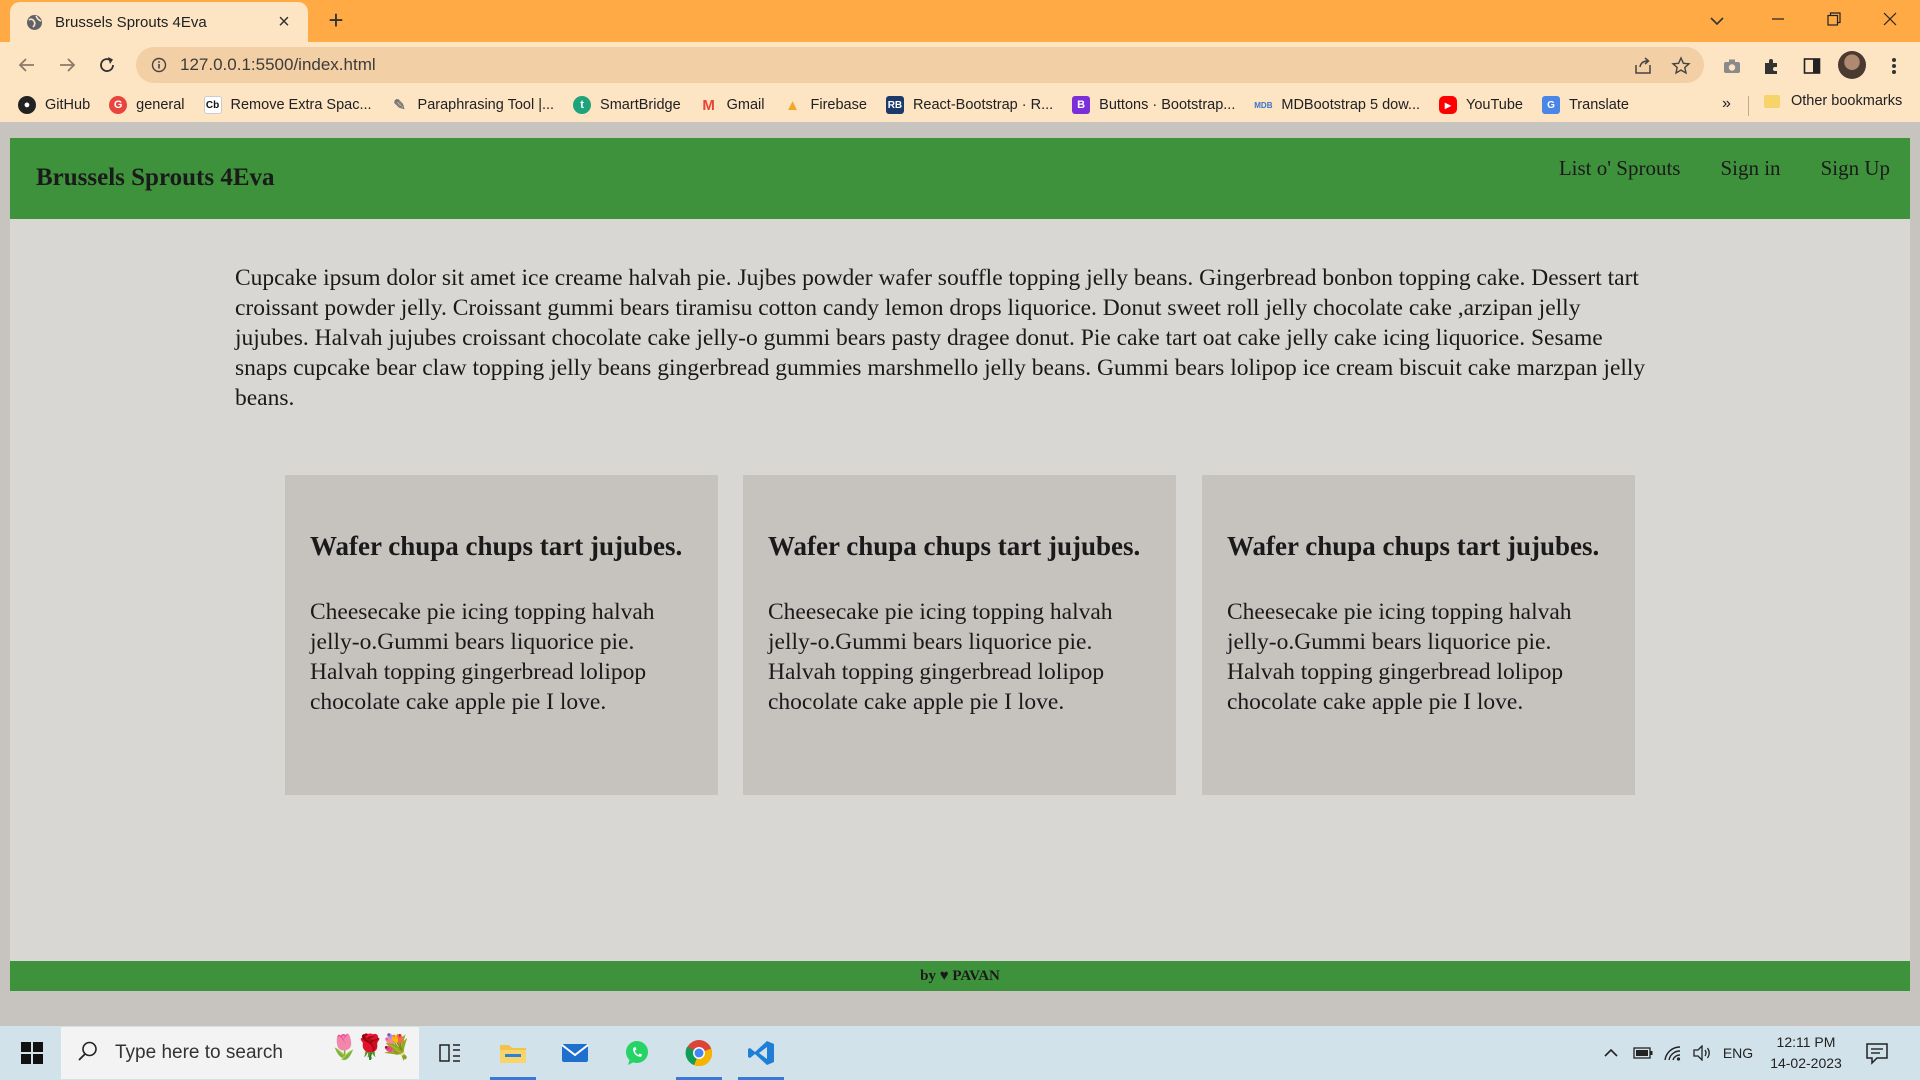 The image size is (1920, 1080). Describe the element at coordinates (1772, 66) in the screenshot. I see `extensions-icon` at that location.